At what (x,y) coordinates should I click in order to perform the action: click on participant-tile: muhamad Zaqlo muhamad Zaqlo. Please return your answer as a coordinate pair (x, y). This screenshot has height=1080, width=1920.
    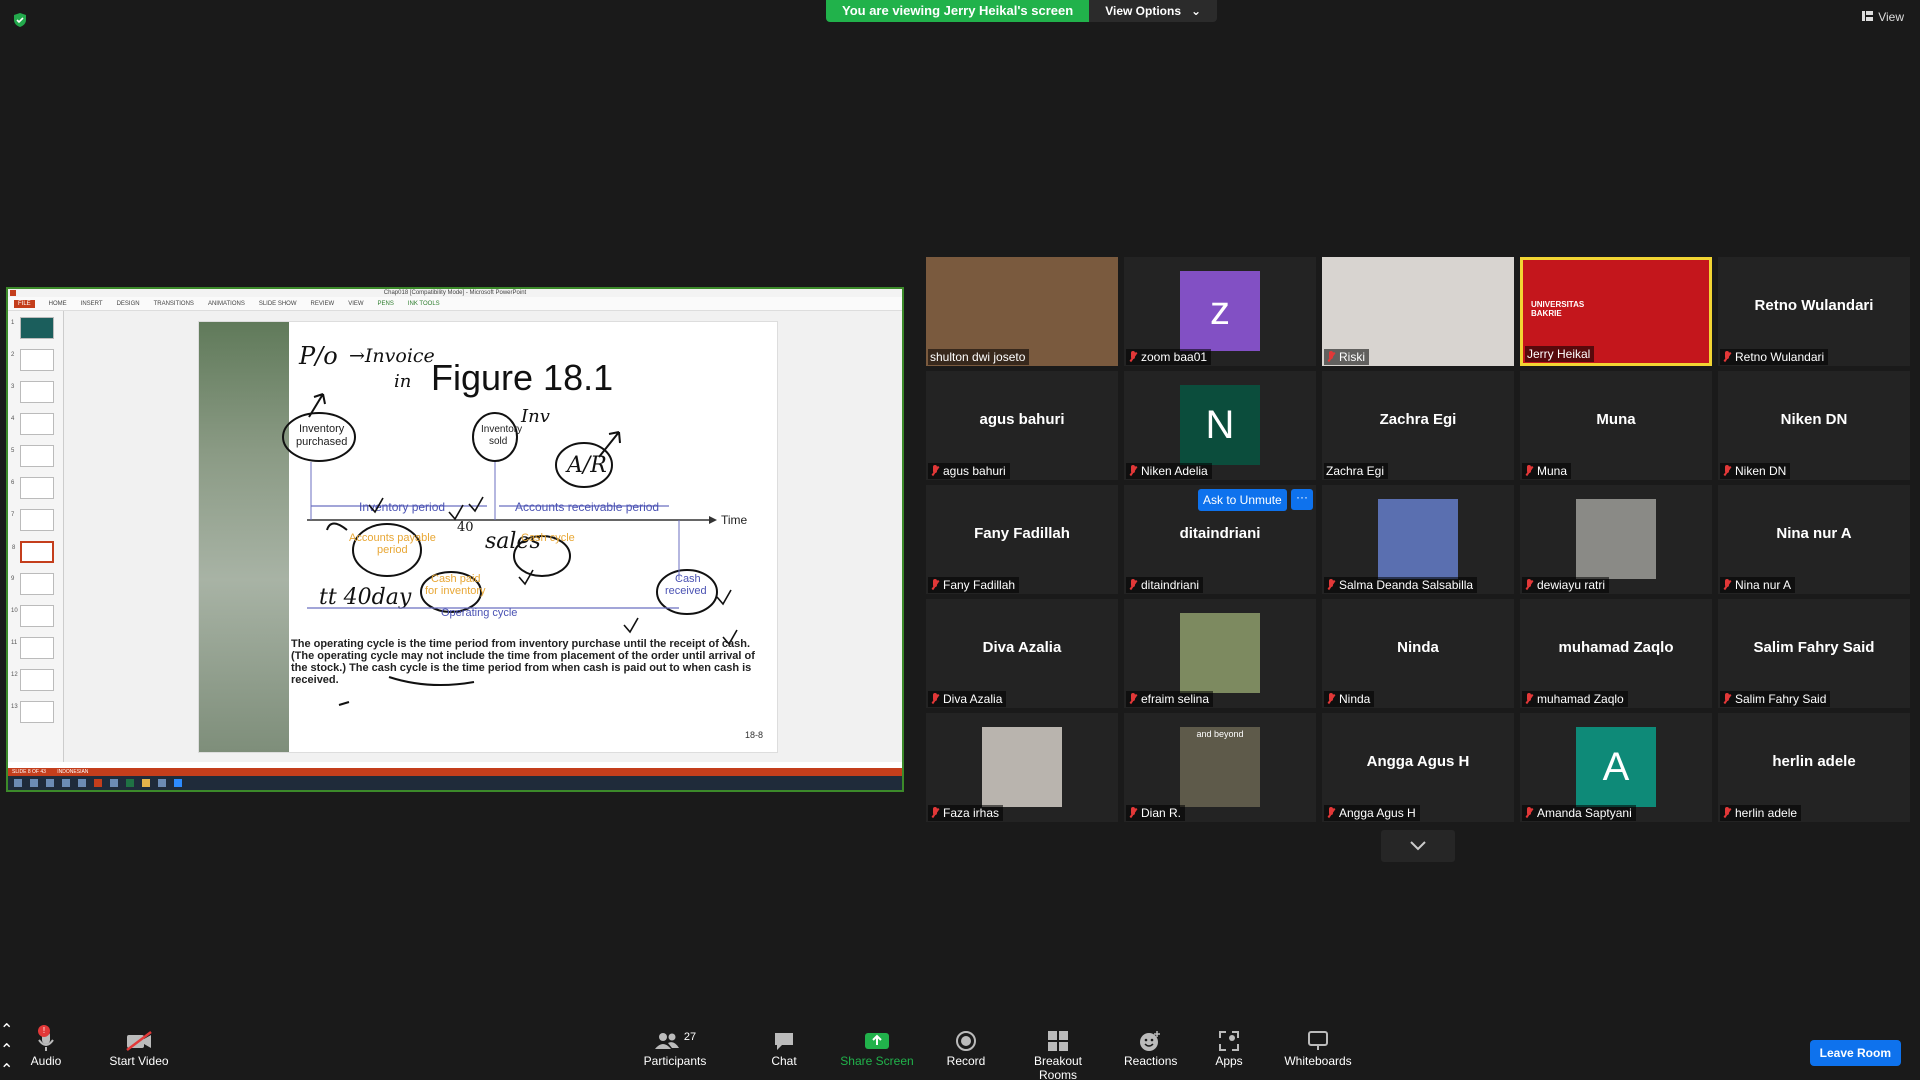
    Looking at the image, I should click on (1616, 653).